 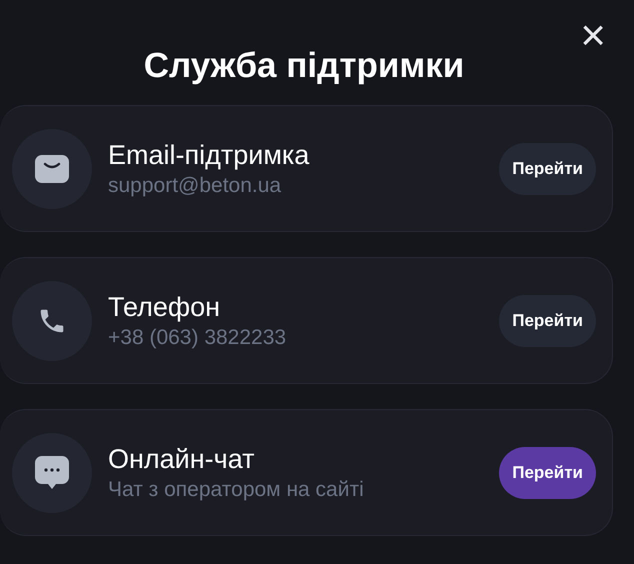 What do you see at coordinates (198, 337) in the screenshot?
I see `channel-detail: +38 (063) 3822233` at bounding box center [198, 337].